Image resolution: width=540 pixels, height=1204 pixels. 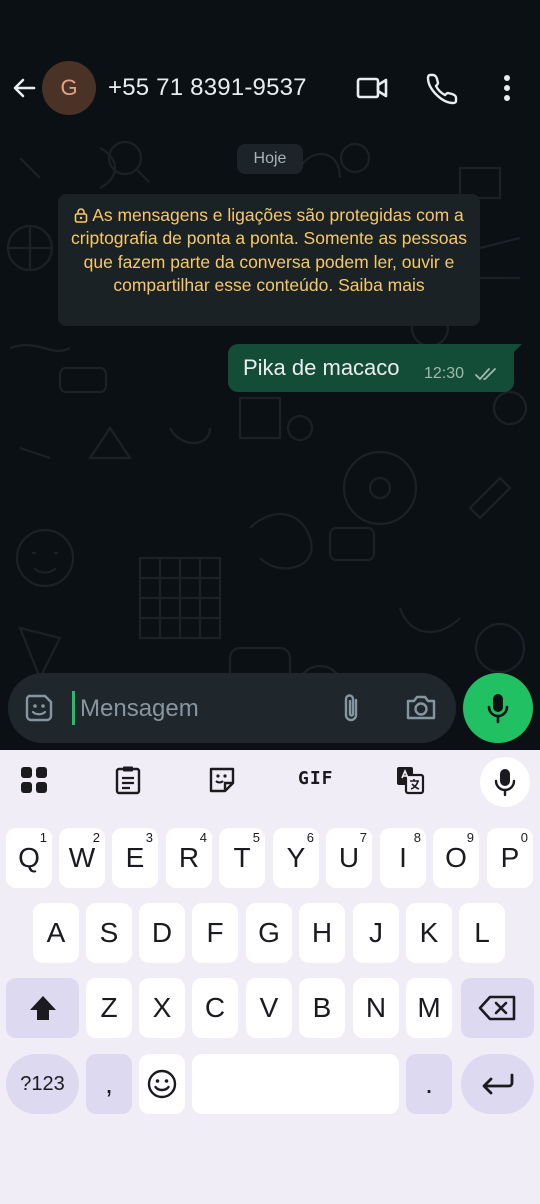 I want to click on key-label: R, so click(x=189, y=857).